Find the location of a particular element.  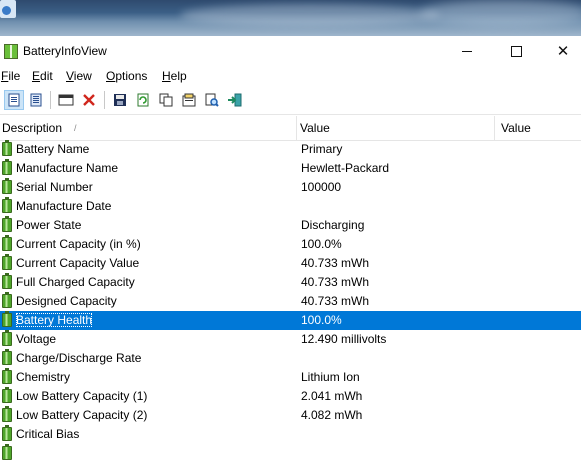

find-button is located at coordinates (212, 100).